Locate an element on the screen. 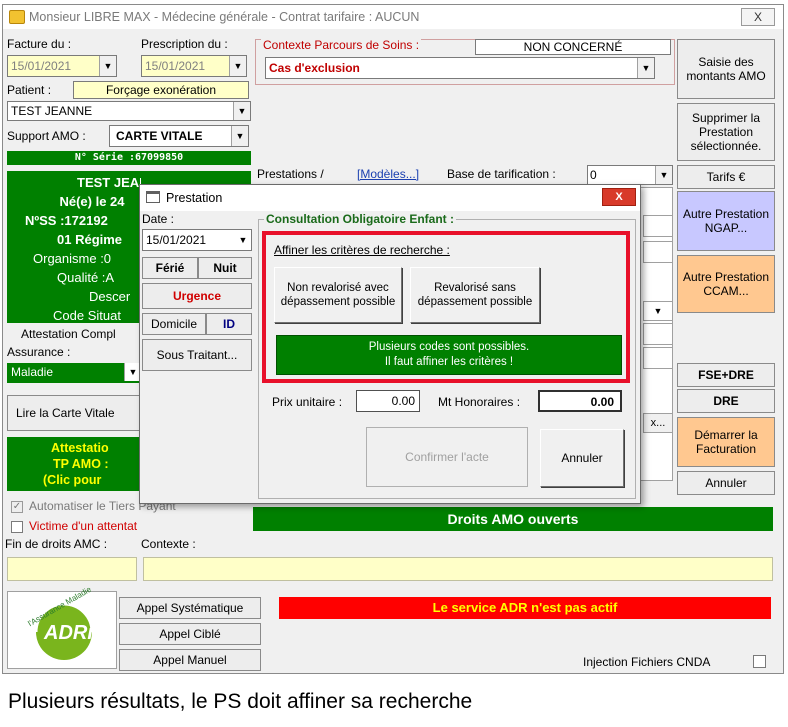 This screenshot has height=727, width=788. fse-dre-button: FSE+DRE is located at coordinates (726, 375).